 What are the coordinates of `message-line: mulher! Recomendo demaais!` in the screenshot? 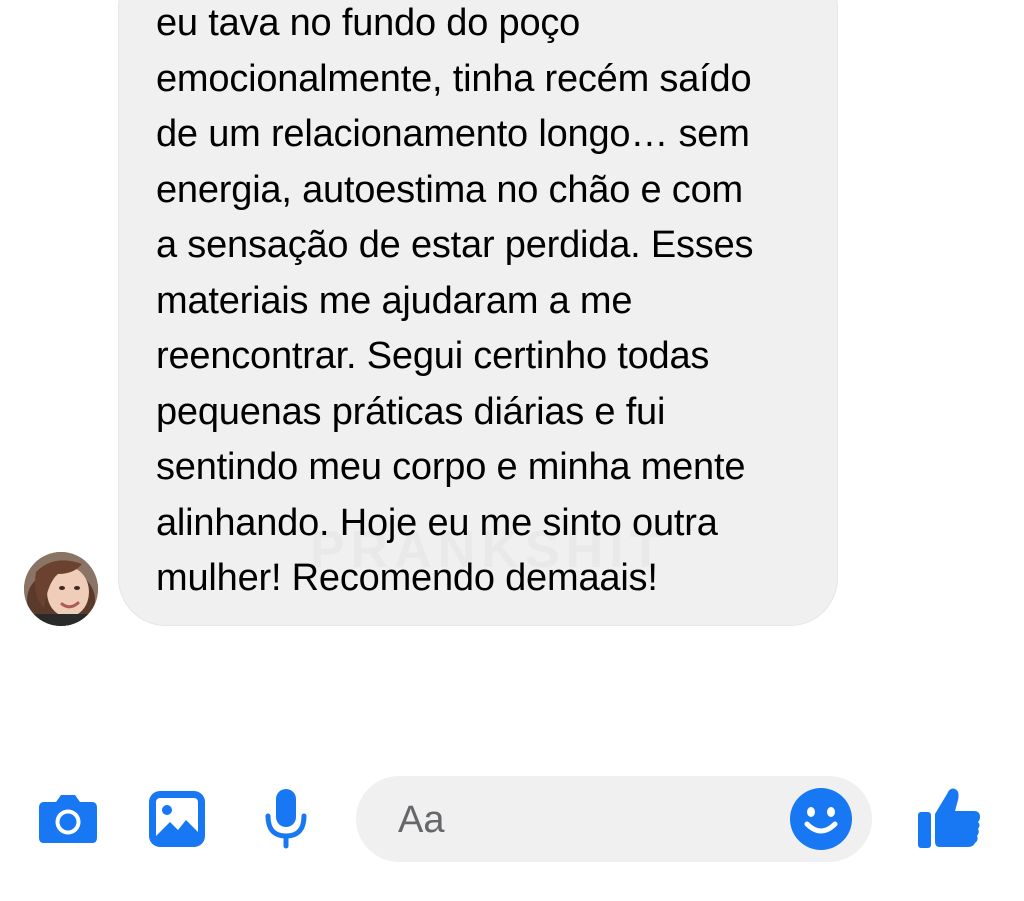 It's located at (407, 578).